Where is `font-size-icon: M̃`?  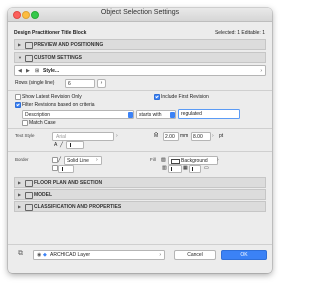 font-size-icon: M̃ is located at coordinates (156, 135).